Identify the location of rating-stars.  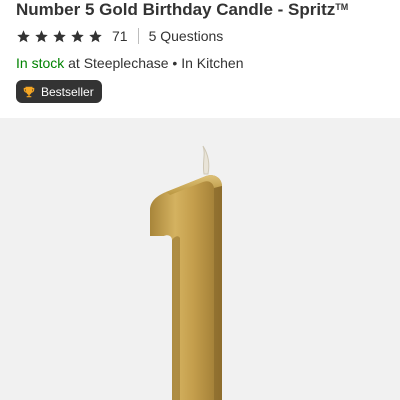
(61, 36).